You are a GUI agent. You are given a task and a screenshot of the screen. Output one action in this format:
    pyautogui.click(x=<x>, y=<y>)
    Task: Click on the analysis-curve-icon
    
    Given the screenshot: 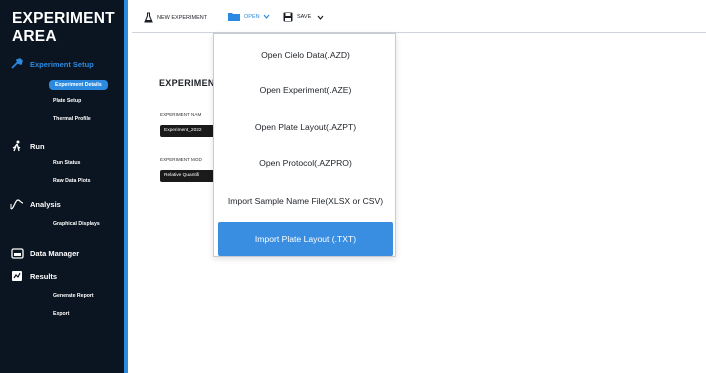 What is the action you would take?
    pyautogui.click(x=17, y=204)
    